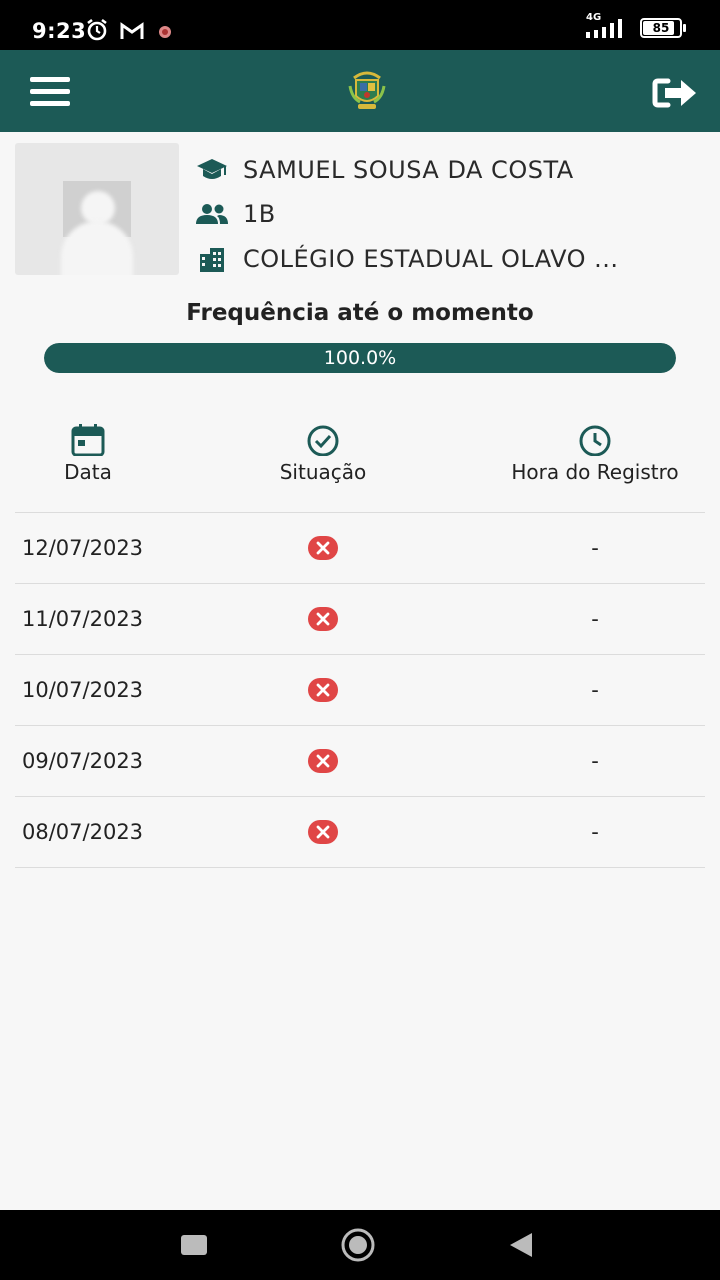 This screenshot has height=1280, width=720. Describe the element at coordinates (595, 440) in the screenshot. I see `clock-icon` at that location.